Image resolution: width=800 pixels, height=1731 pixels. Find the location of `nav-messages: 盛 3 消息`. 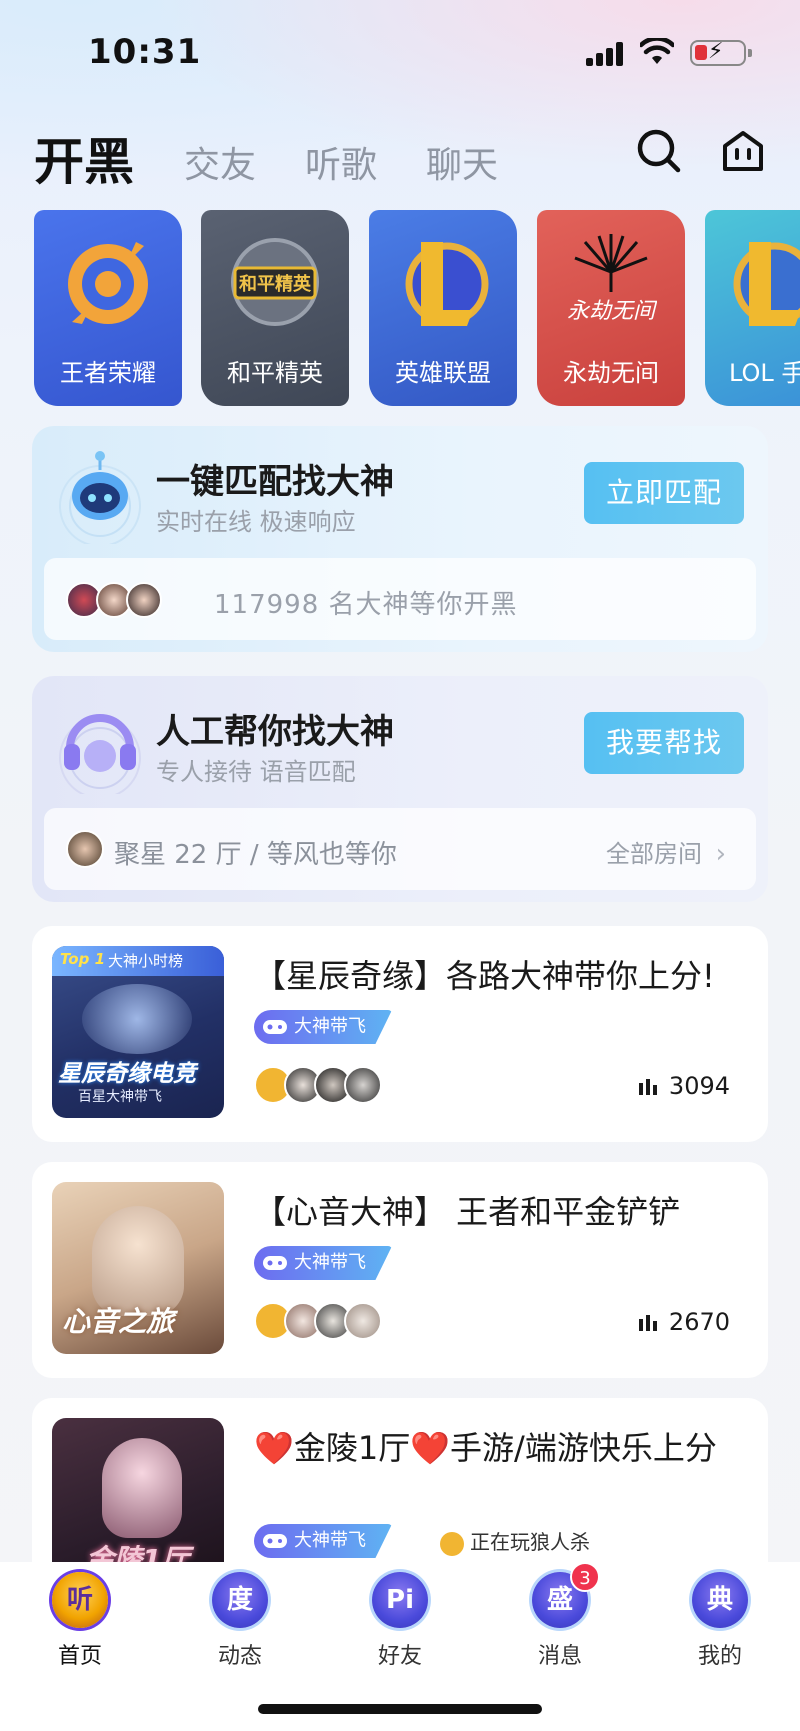

nav-messages: 盛 3 消息 is located at coordinates (560, 1616).